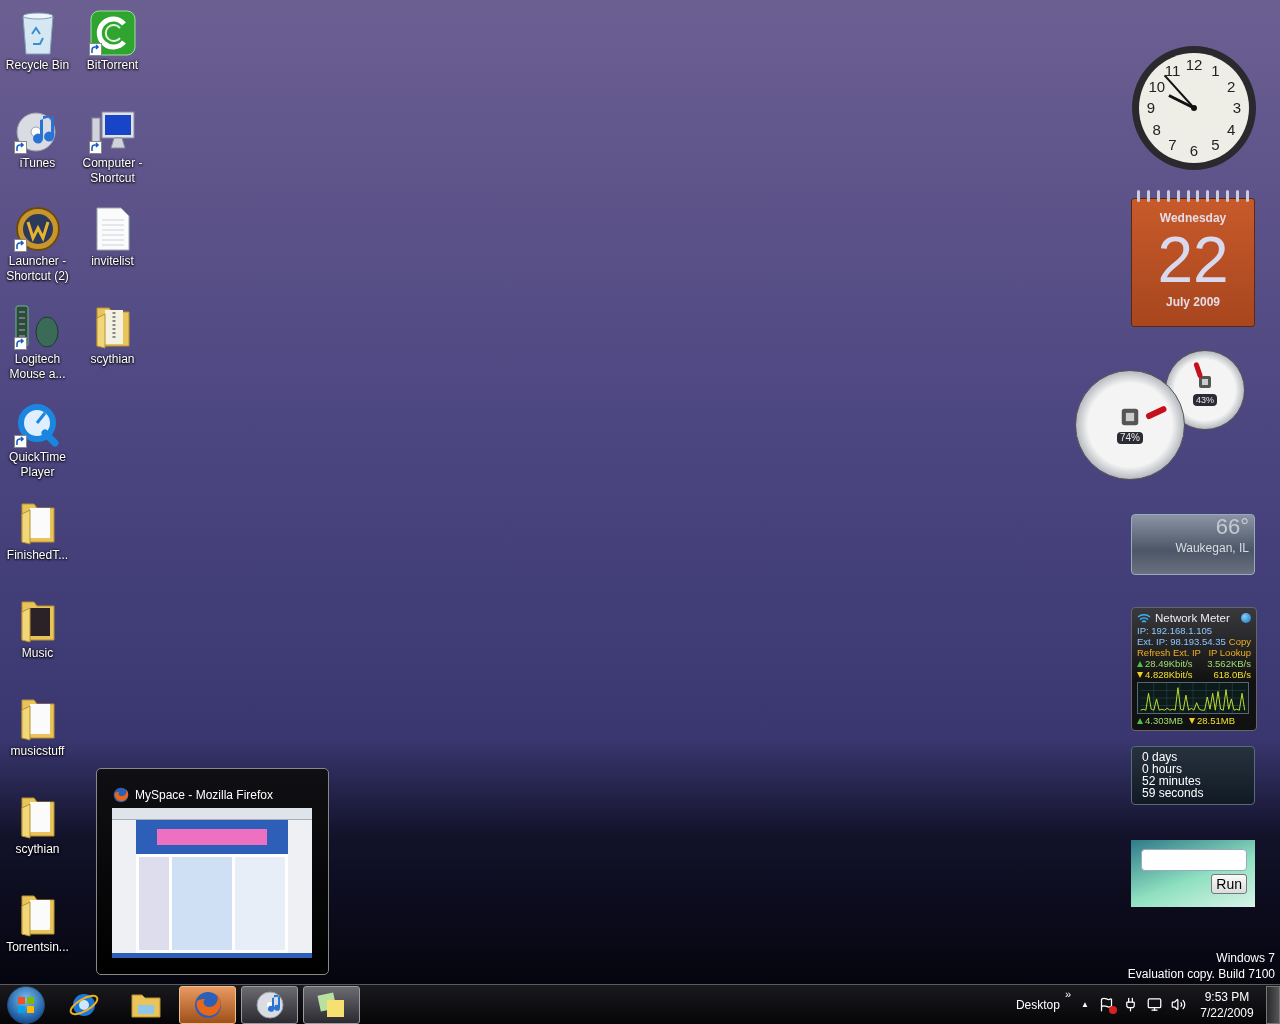 This screenshot has height=1024, width=1280. What do you see at coordinates (1130, 417) in the screenshot?
I see `chip-icon` at bounding box center [1130, 417].